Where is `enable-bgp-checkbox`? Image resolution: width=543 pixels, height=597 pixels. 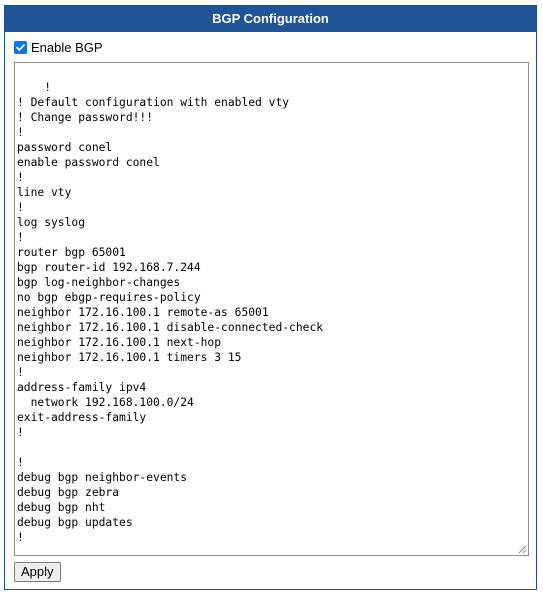 enable-bgp-checkbox is located at coordinates (20, 47).